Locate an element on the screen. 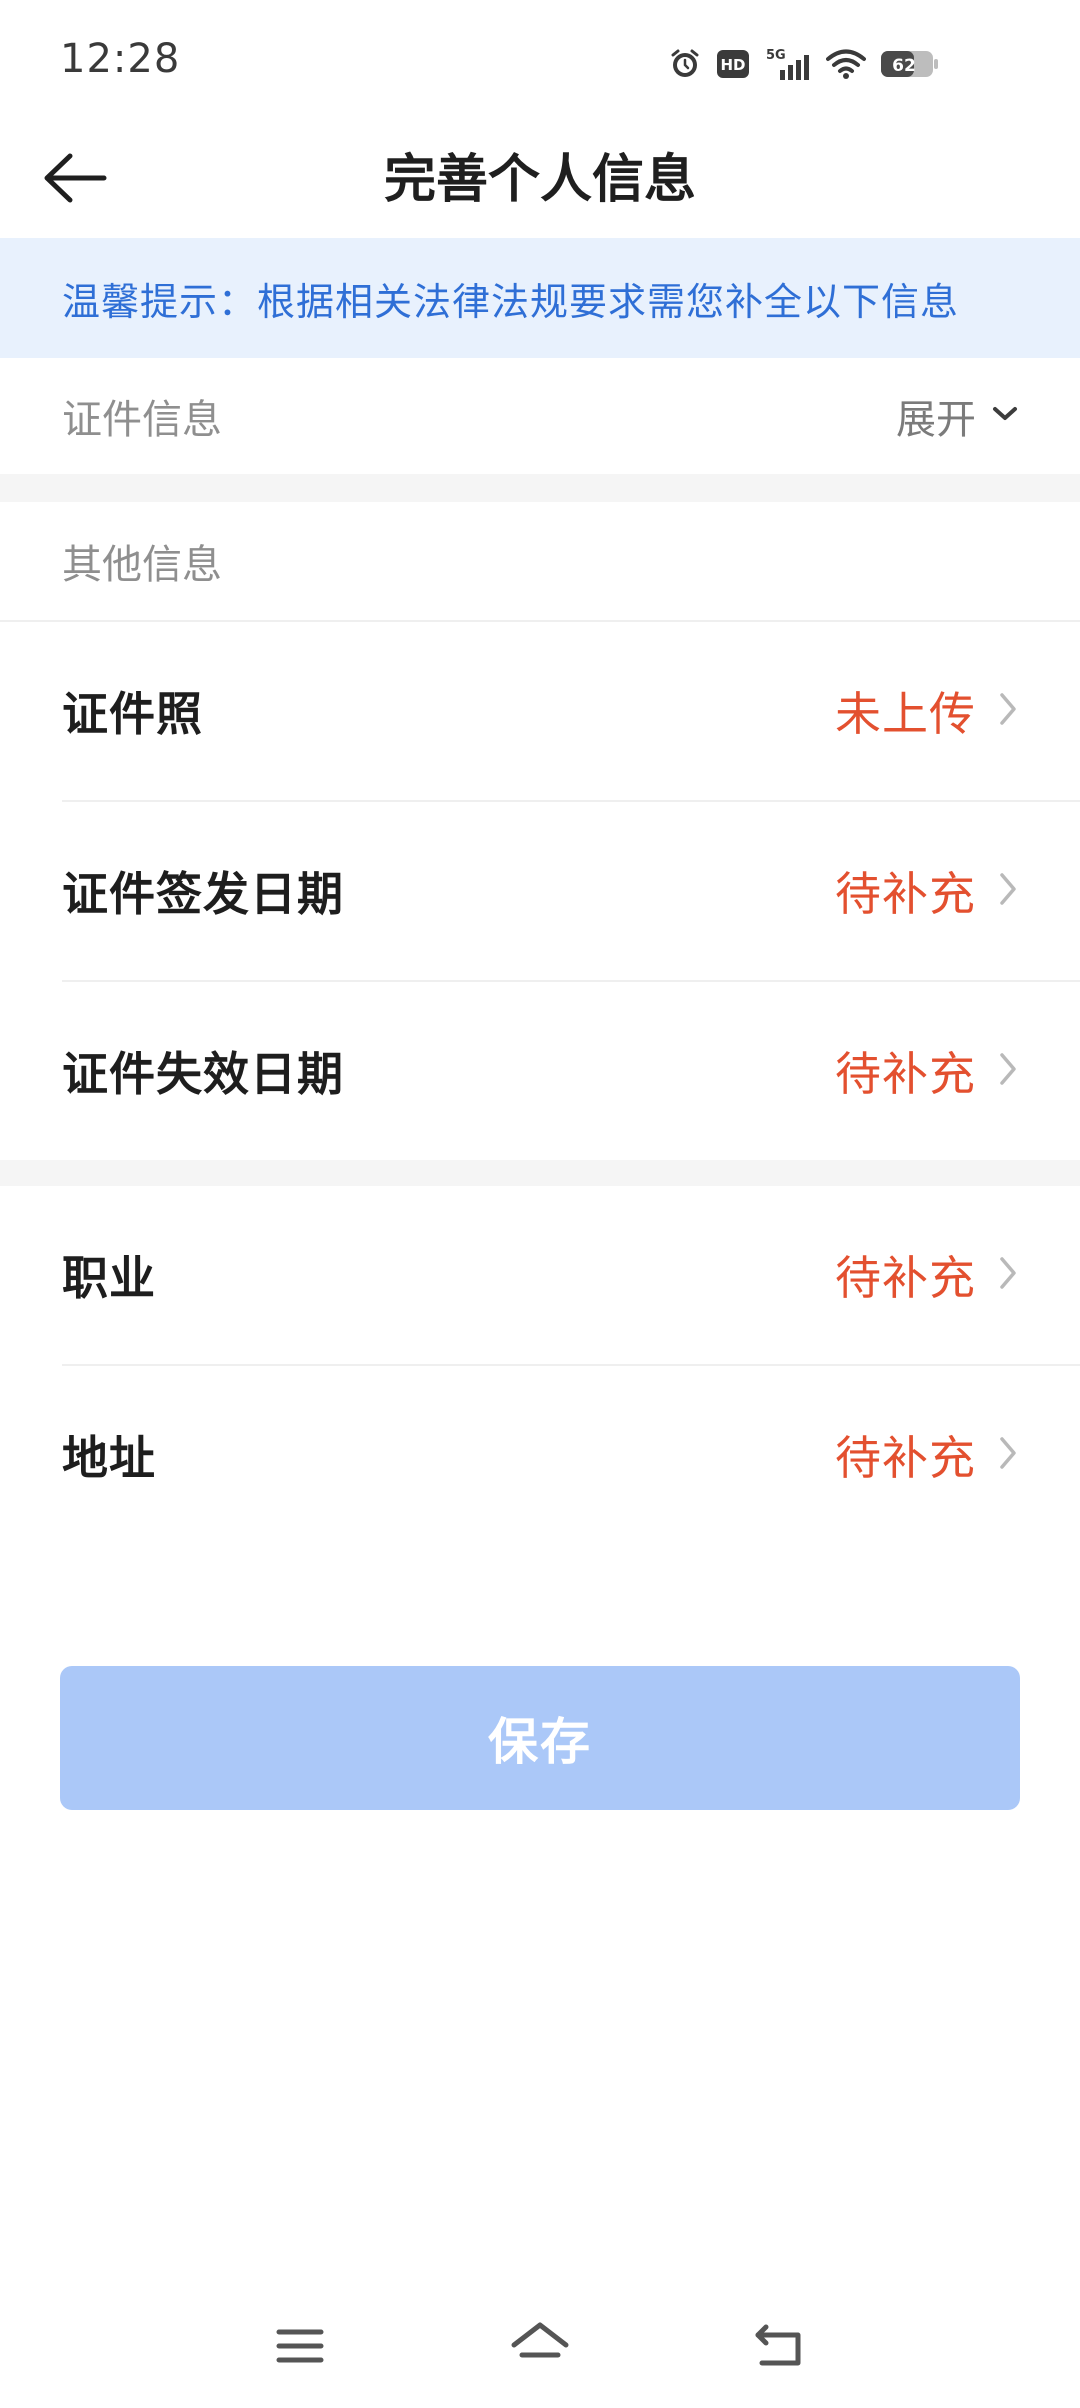  page-title: 完善个人信息 is located at coordinates (539, 180).